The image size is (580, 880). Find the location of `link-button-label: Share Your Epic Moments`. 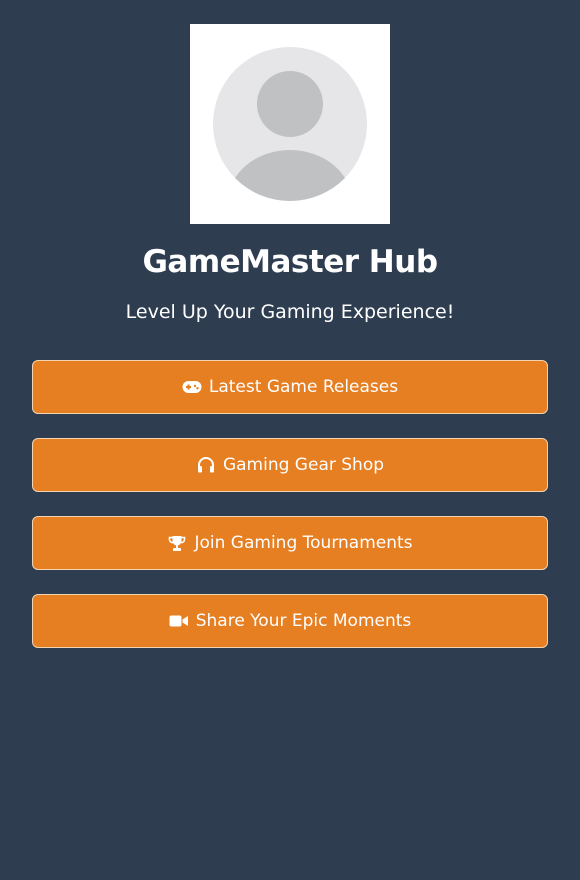

link-button-label: Share Your Epic Moments is located at coordinates (303, 621).